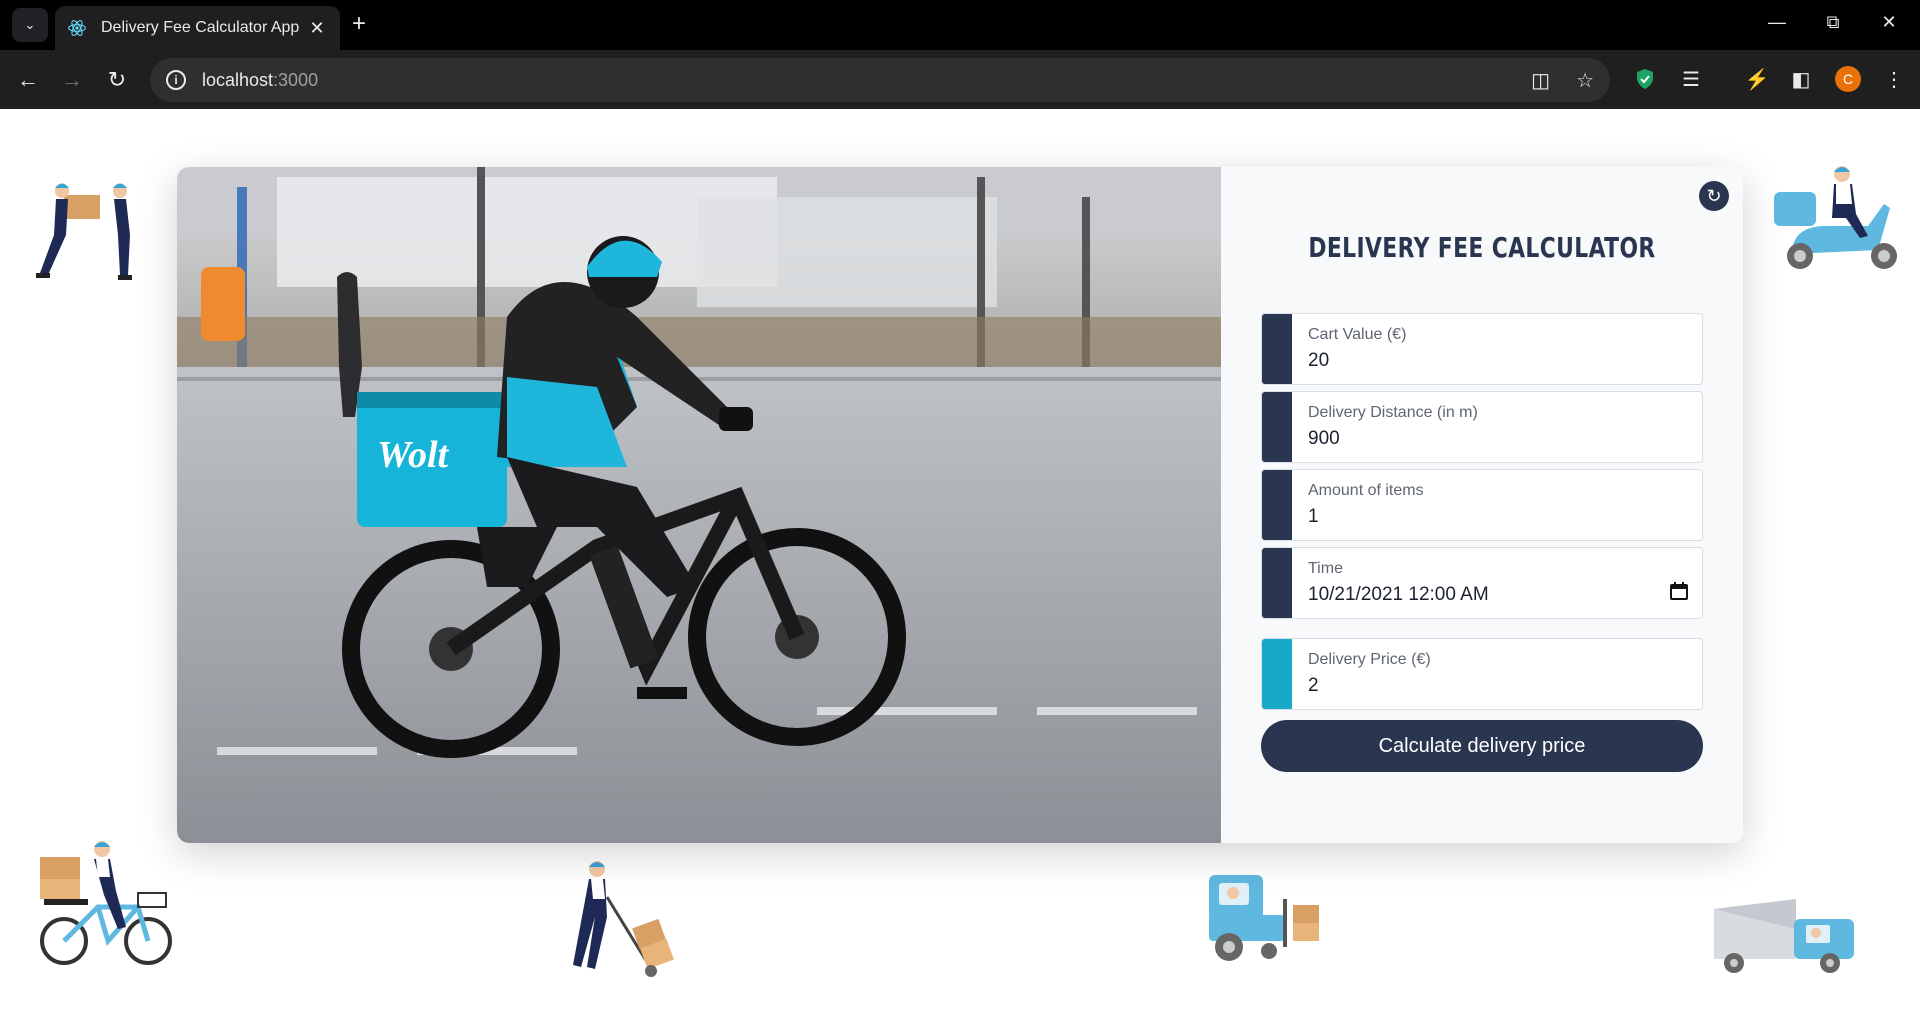  Describe the element at coordinates (623, 919) in the screenshot. I see `hand-truck-mover-illustration` at that location.